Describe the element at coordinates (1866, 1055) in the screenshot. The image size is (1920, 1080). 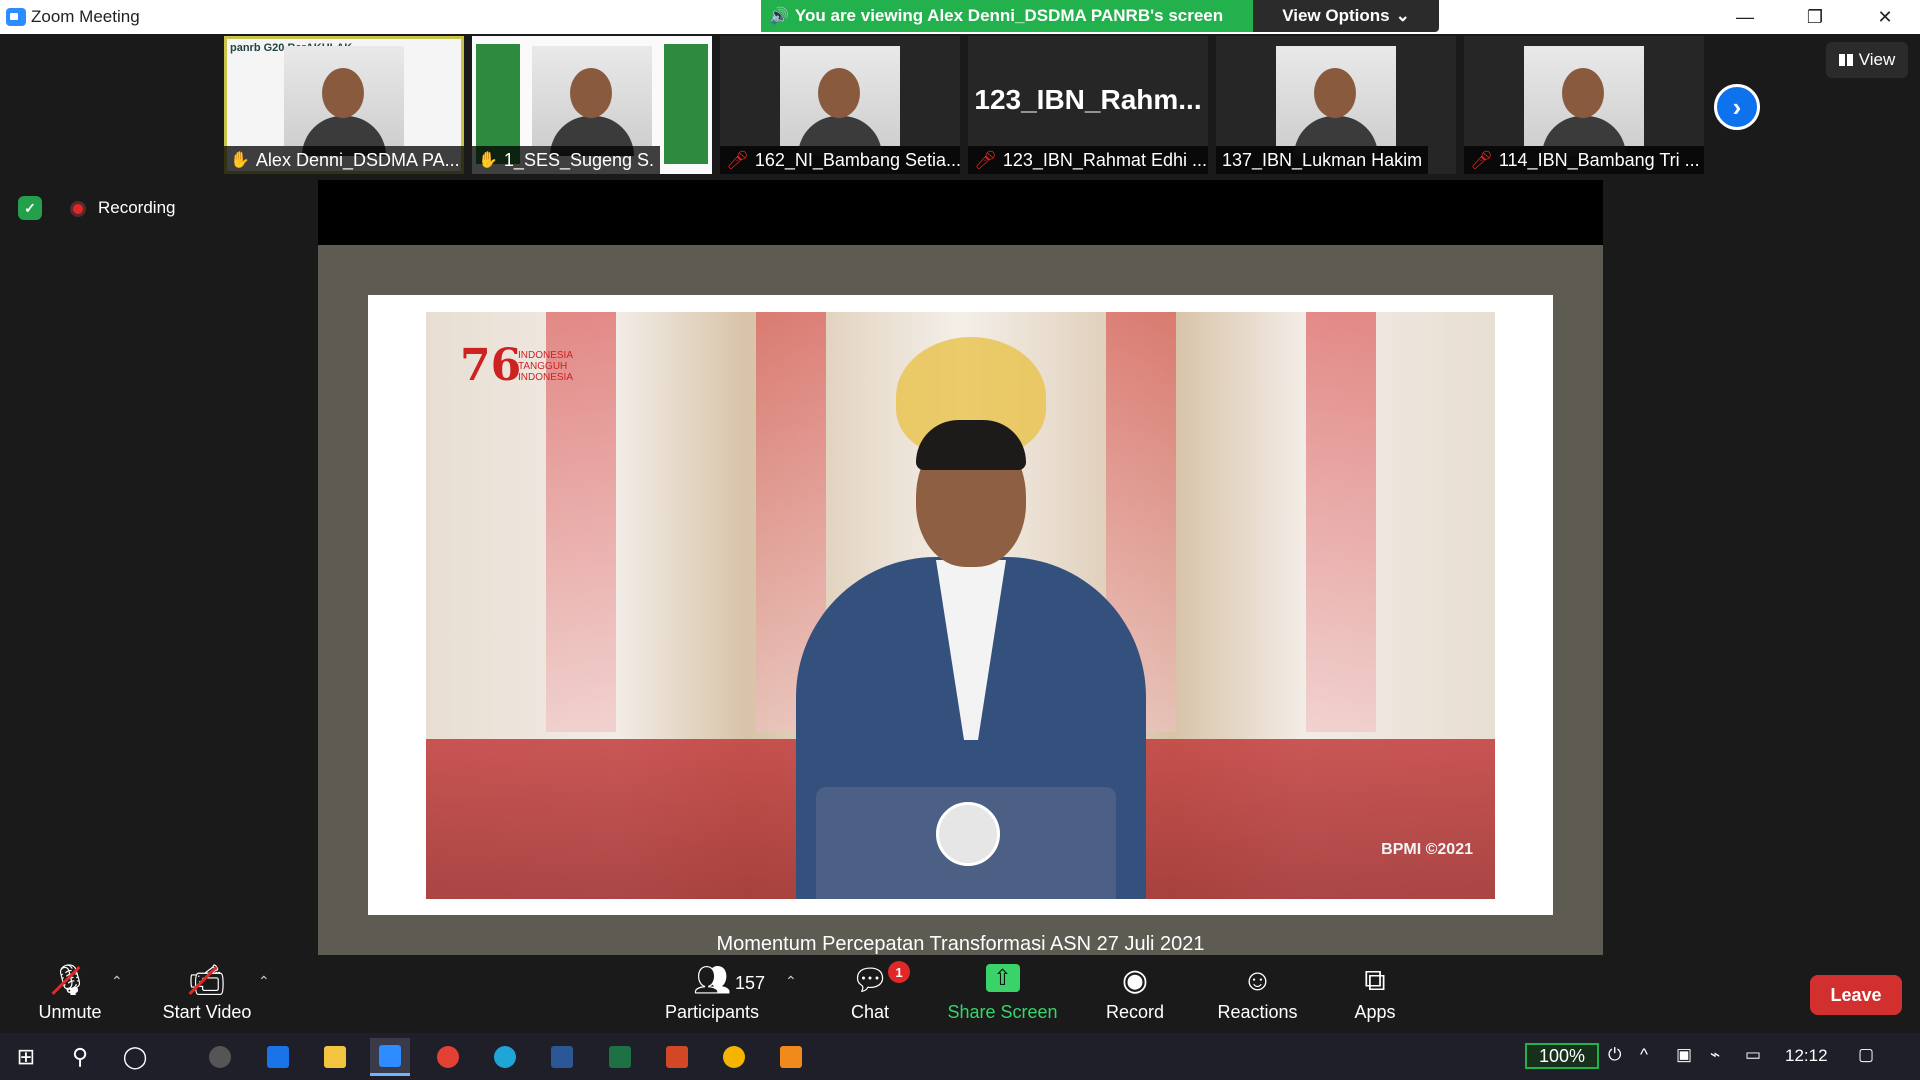
I see `notifications-icon: ▢` at that location.